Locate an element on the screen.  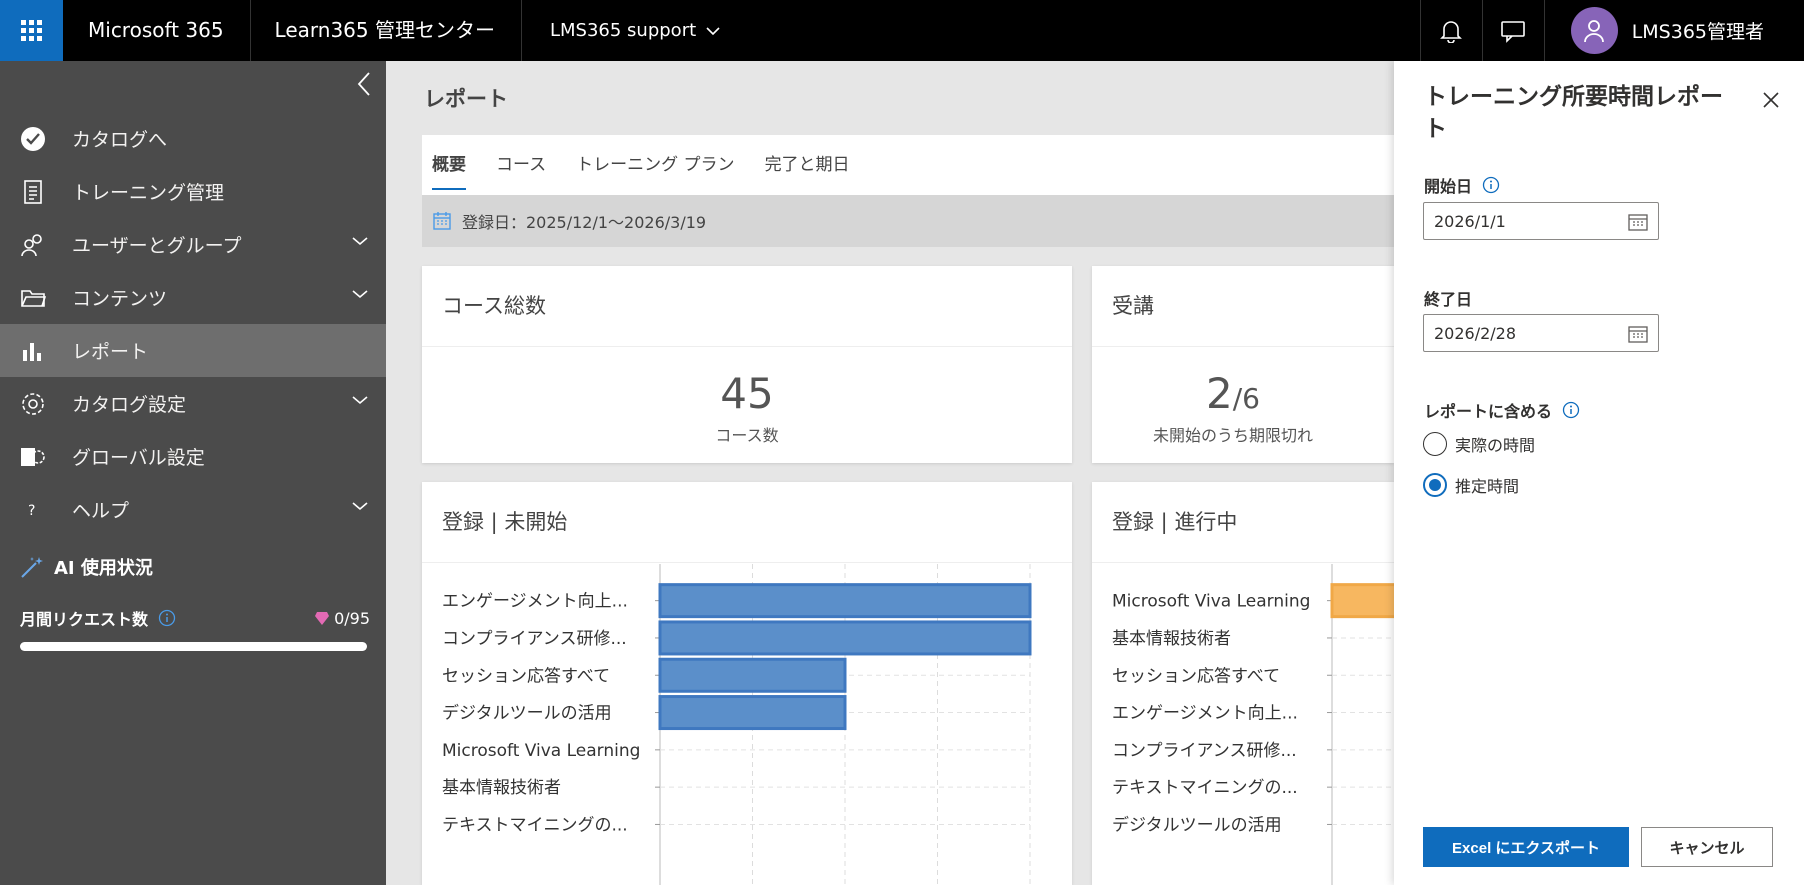
category-label: セッション応答すべて is located at coordinates (1196, 676).